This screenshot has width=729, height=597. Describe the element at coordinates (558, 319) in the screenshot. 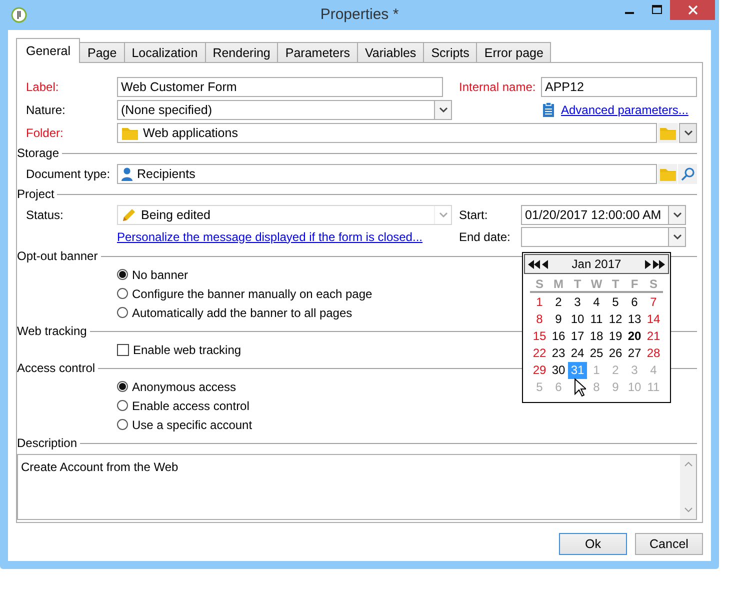

I see `calendar-day: 9` at that location.